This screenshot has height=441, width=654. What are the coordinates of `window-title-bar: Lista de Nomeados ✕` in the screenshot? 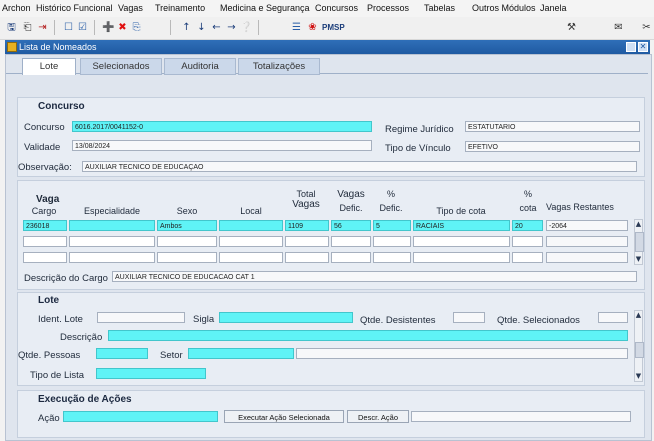 It's located at (327, 47).